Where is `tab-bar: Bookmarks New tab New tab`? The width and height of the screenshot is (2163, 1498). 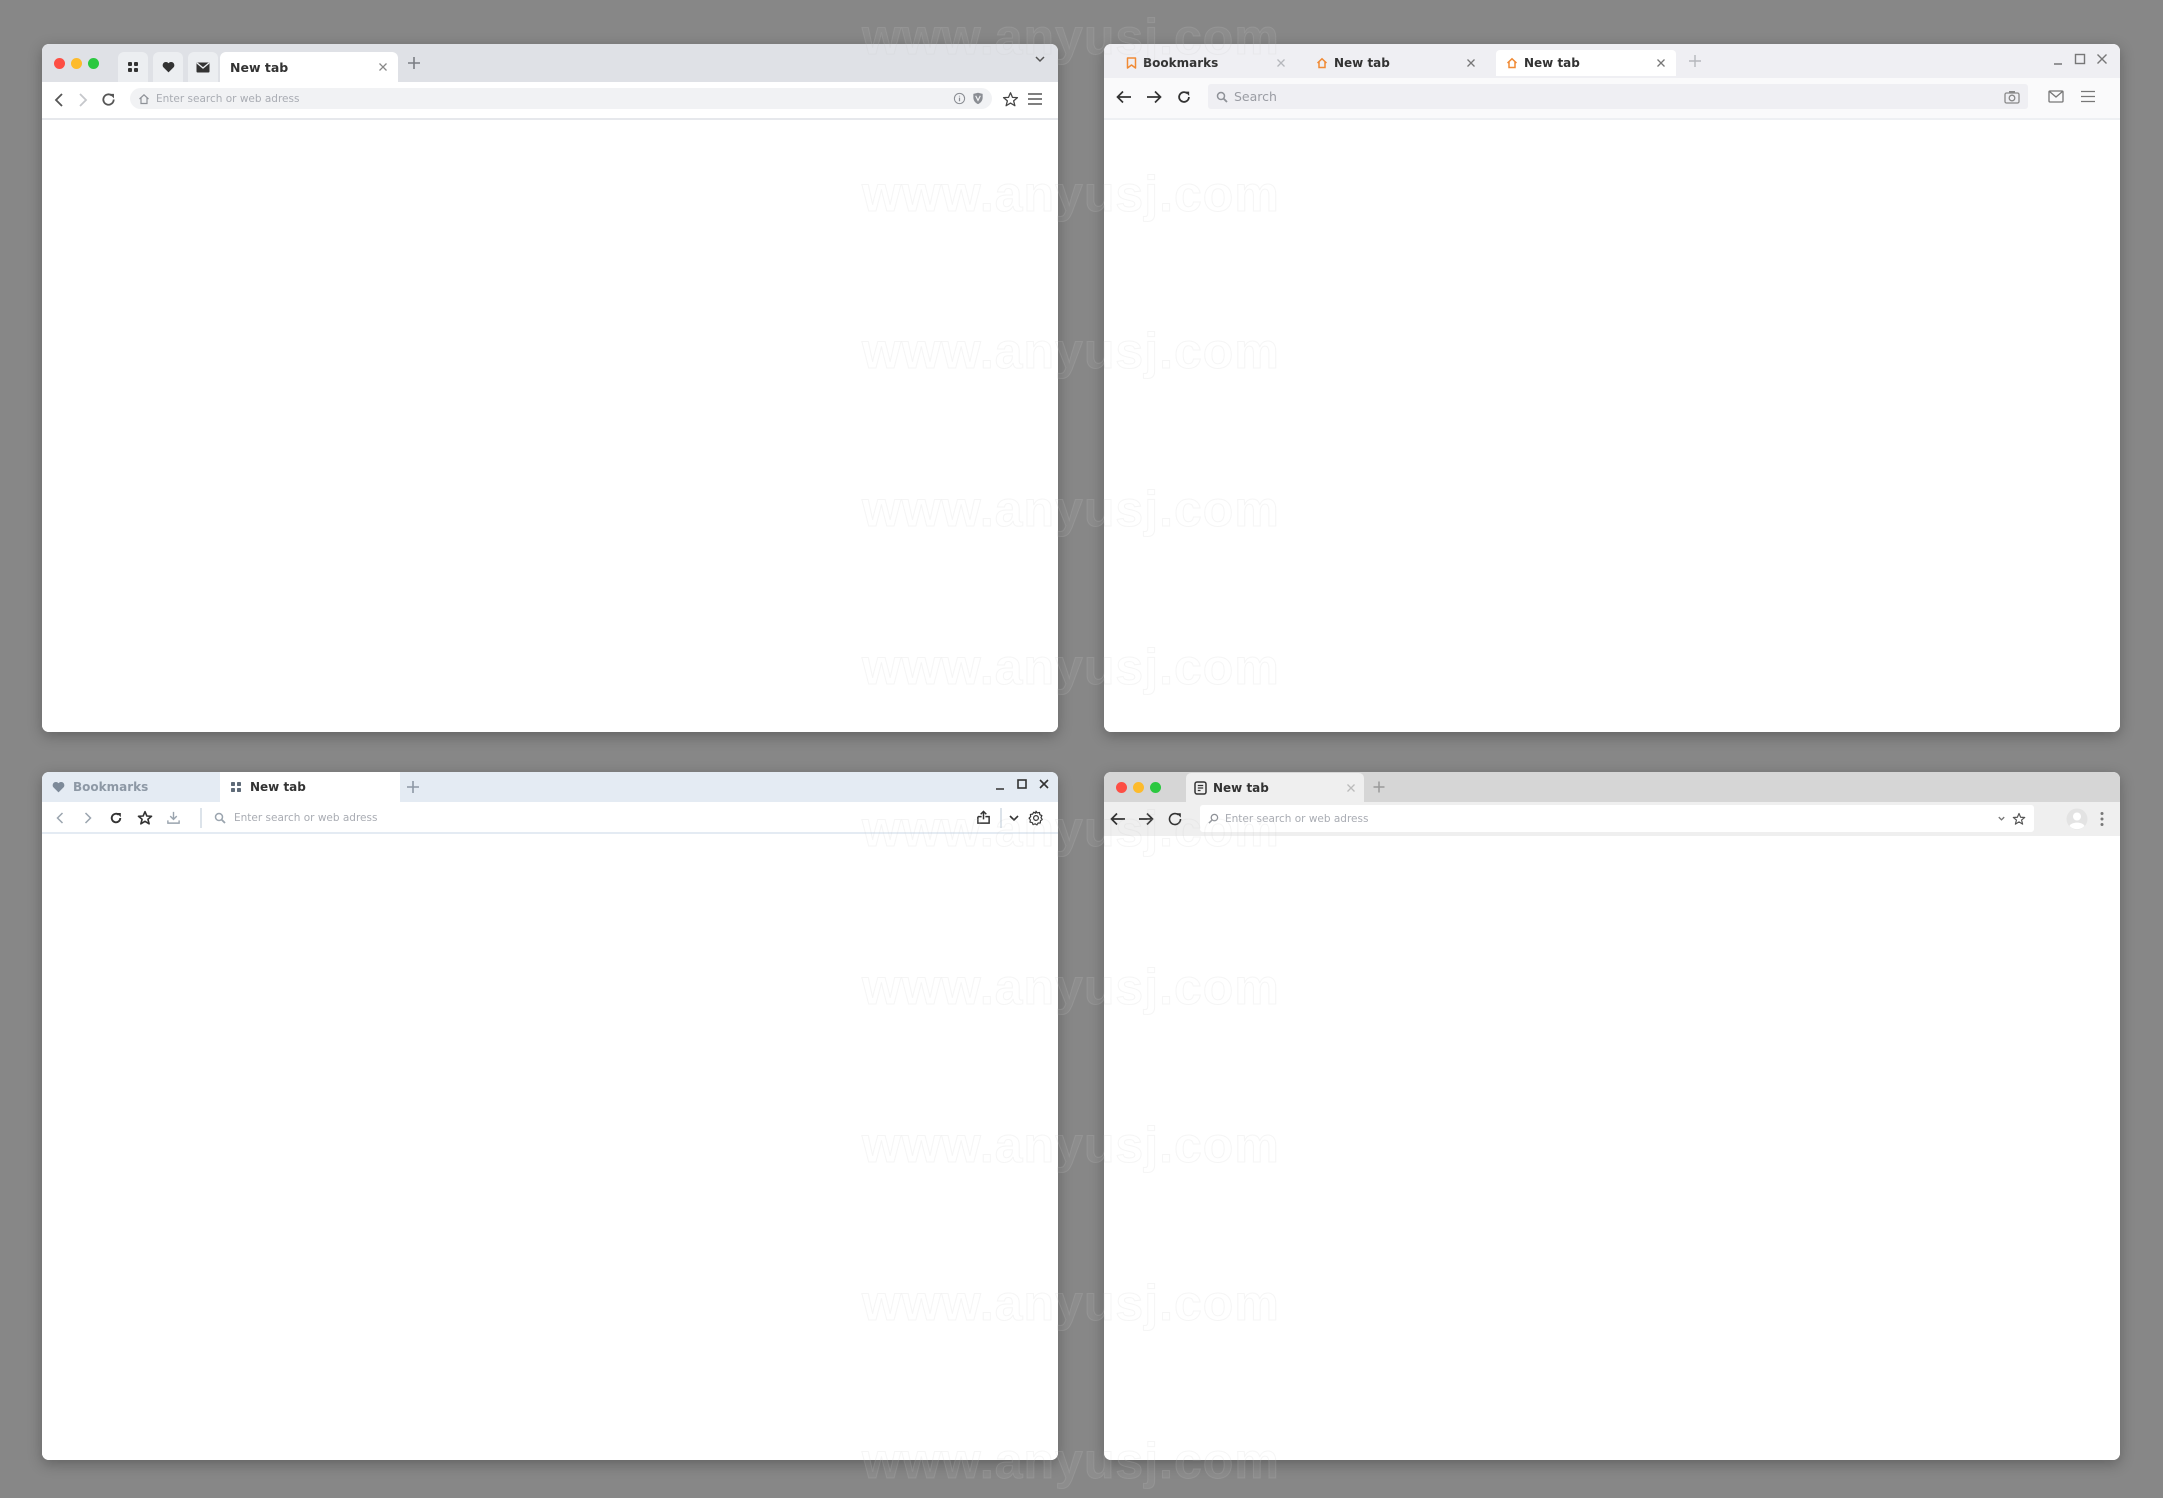 tab-bar: Bookmarks New tab New tab is located at coordinates (1612, 61).